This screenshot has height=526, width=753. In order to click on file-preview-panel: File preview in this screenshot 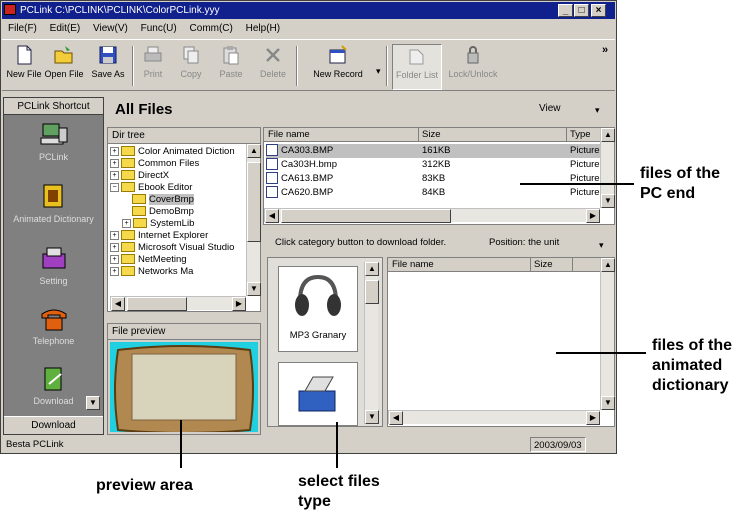, I will do `click(184, 379)`.